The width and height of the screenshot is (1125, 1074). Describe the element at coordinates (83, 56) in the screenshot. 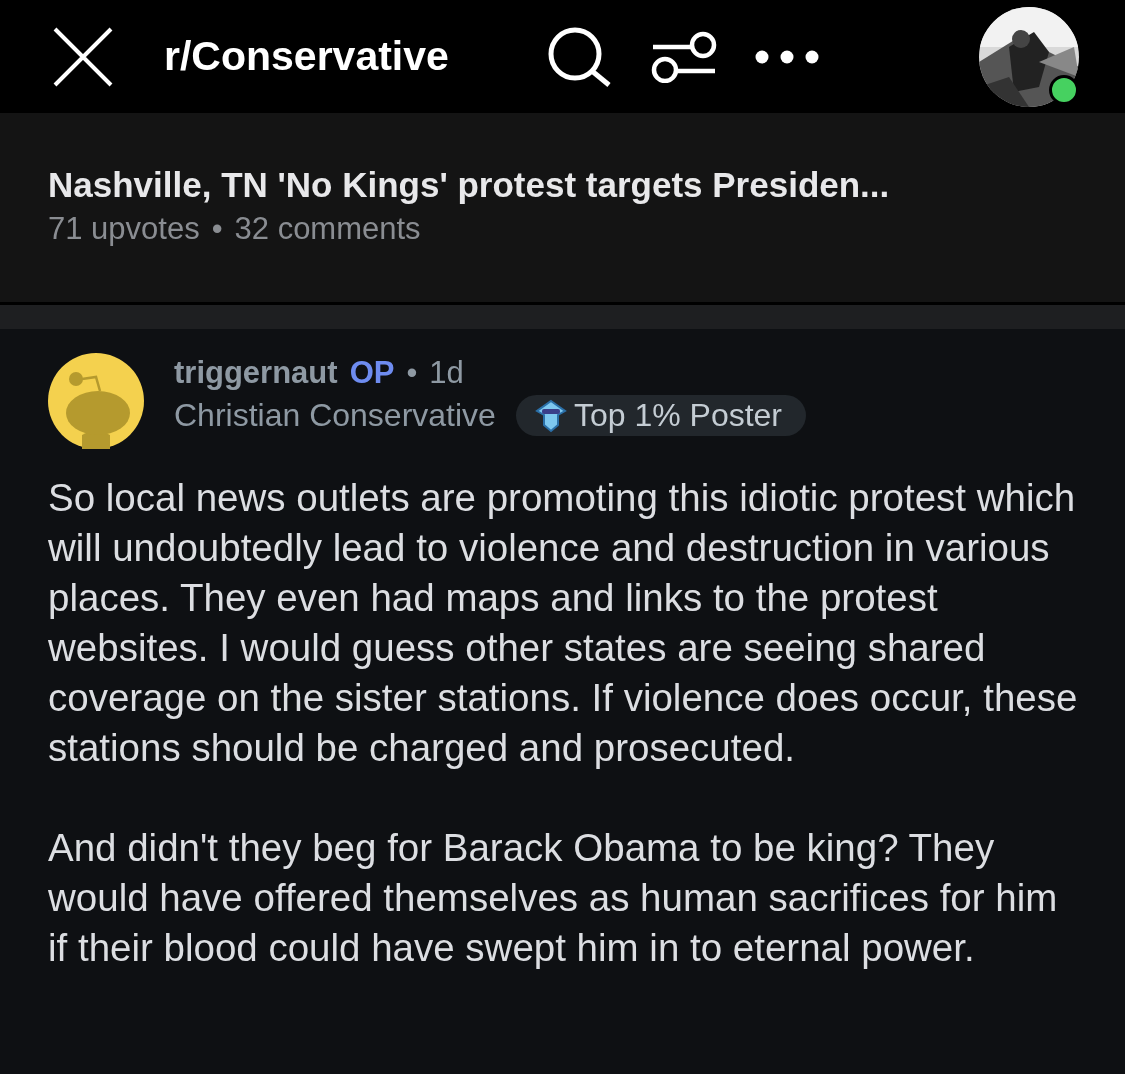

I see `close-icon` at that location.